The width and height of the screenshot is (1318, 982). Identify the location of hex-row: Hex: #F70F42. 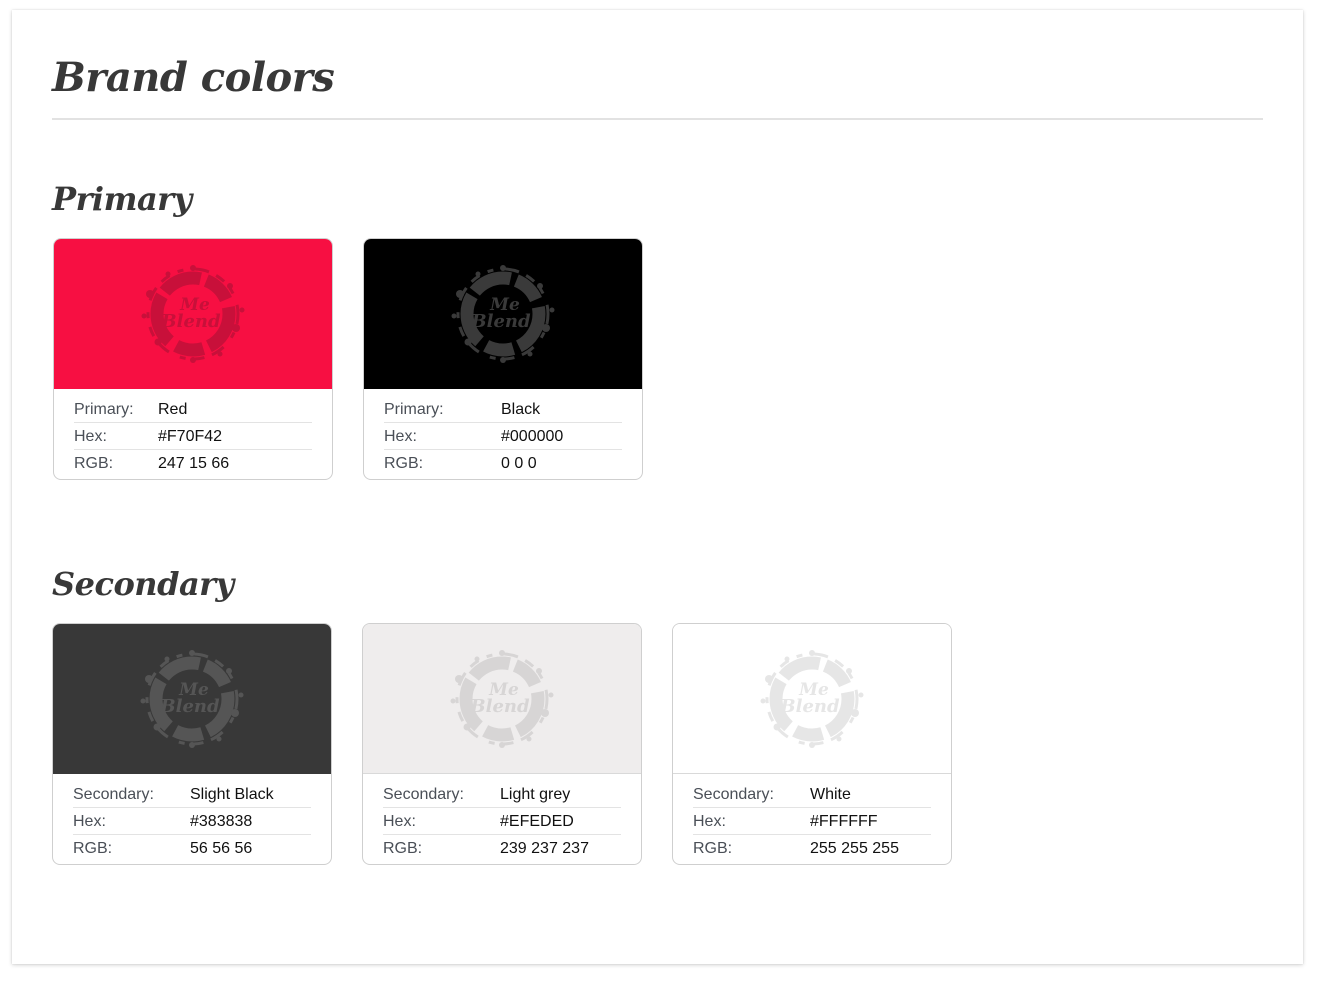
(193, 437).